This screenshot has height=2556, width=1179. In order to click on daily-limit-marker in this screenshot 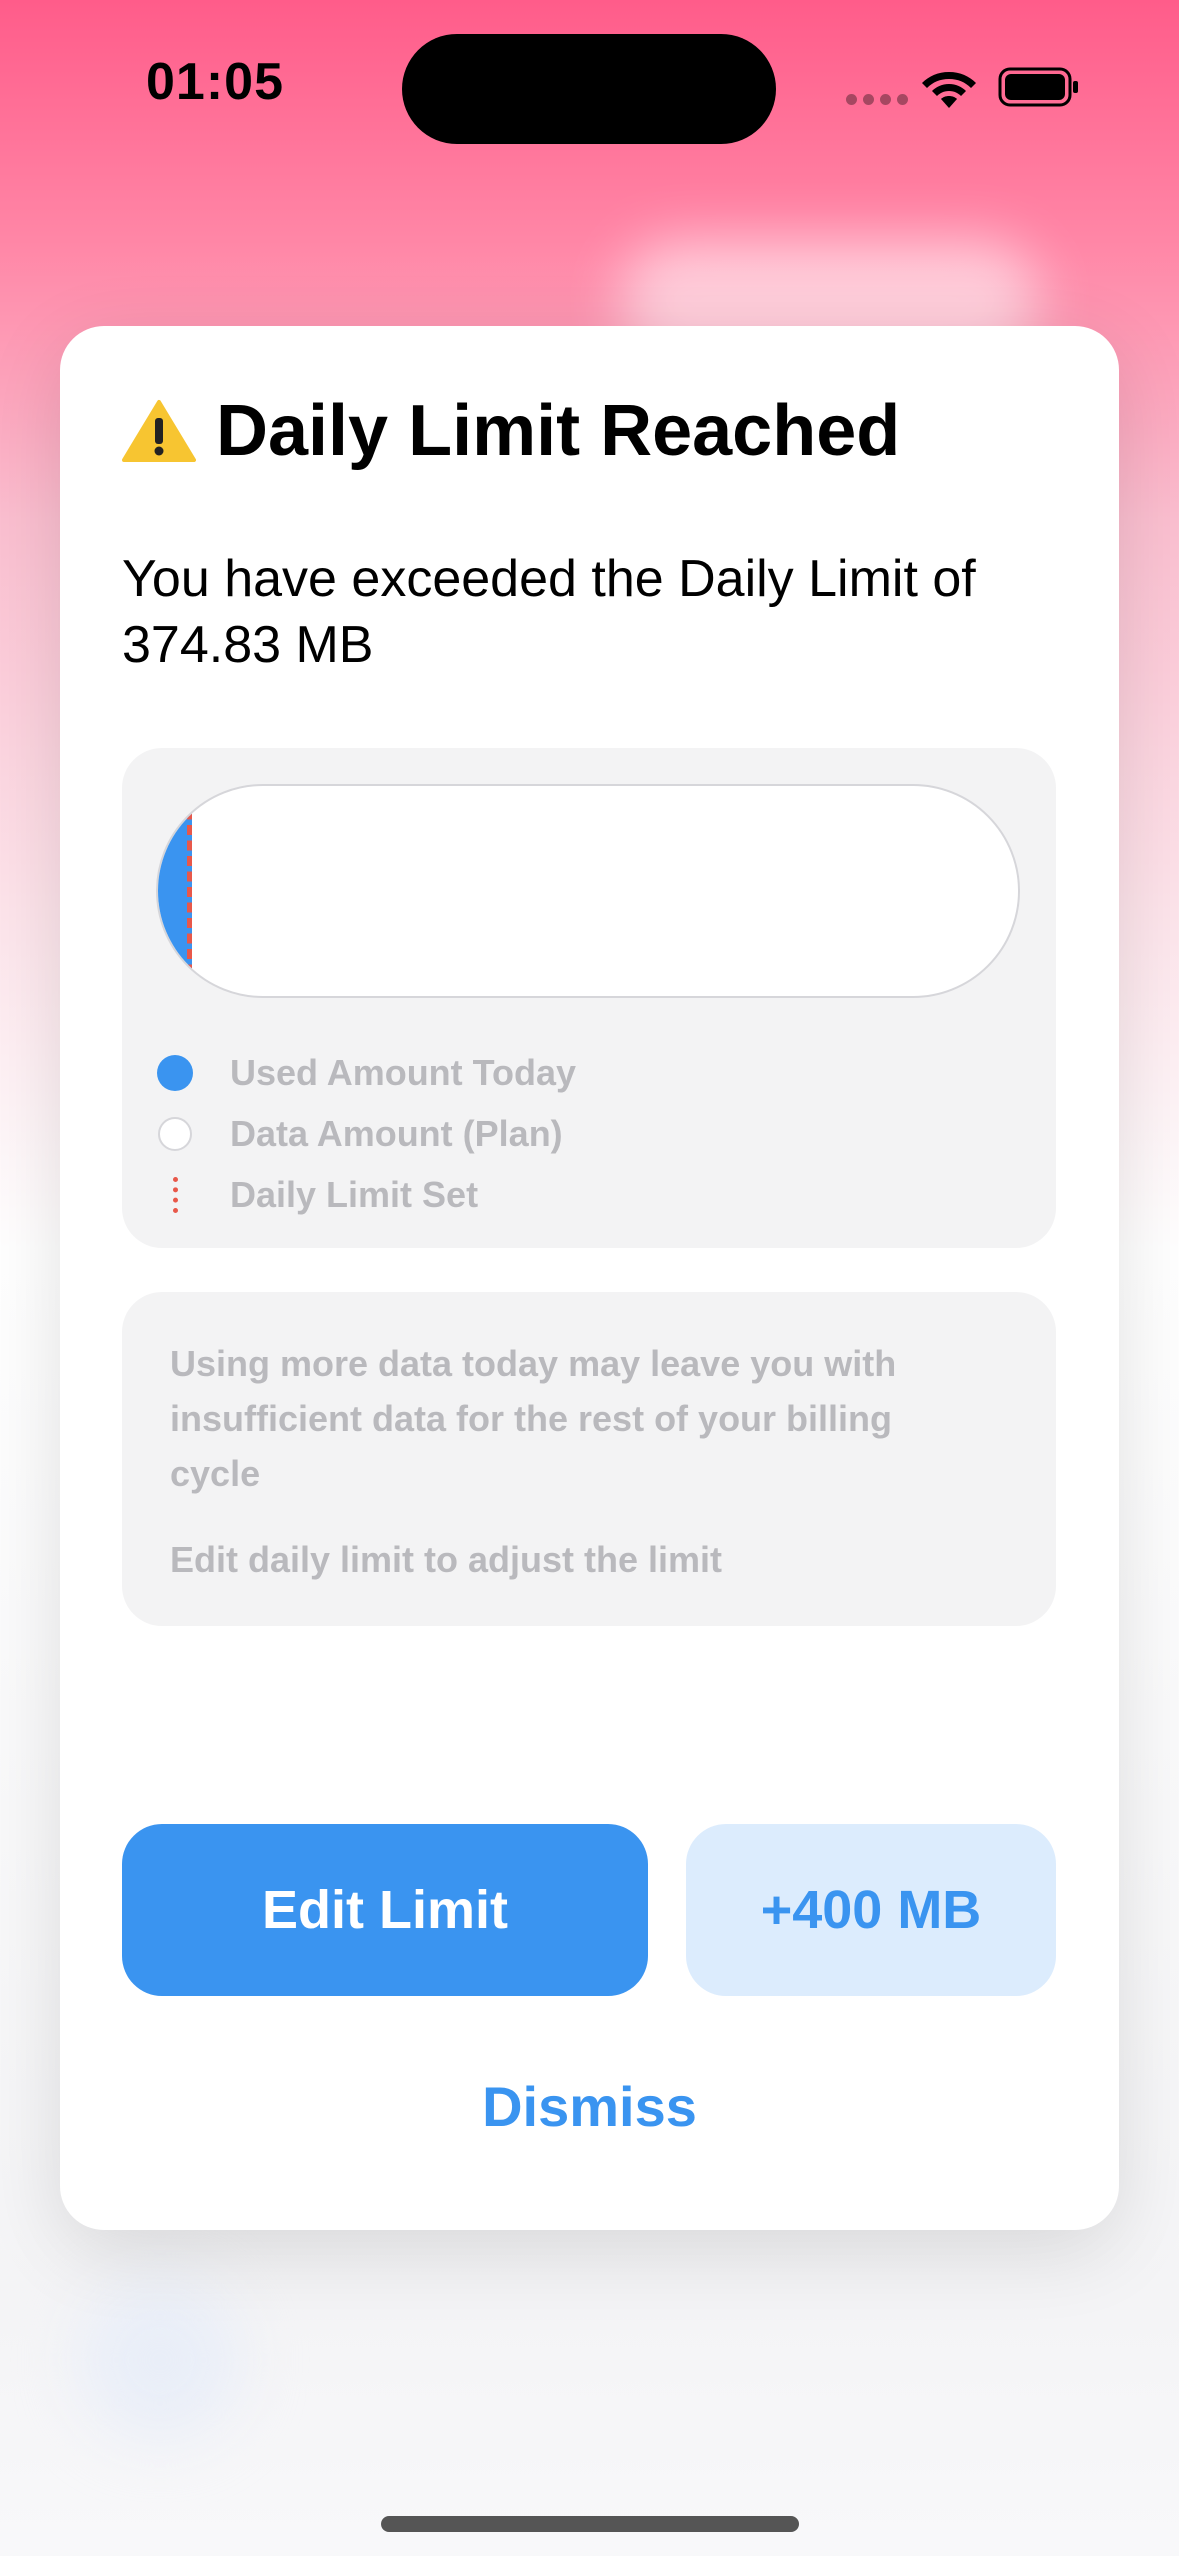, I will do `click(190, 892)`.